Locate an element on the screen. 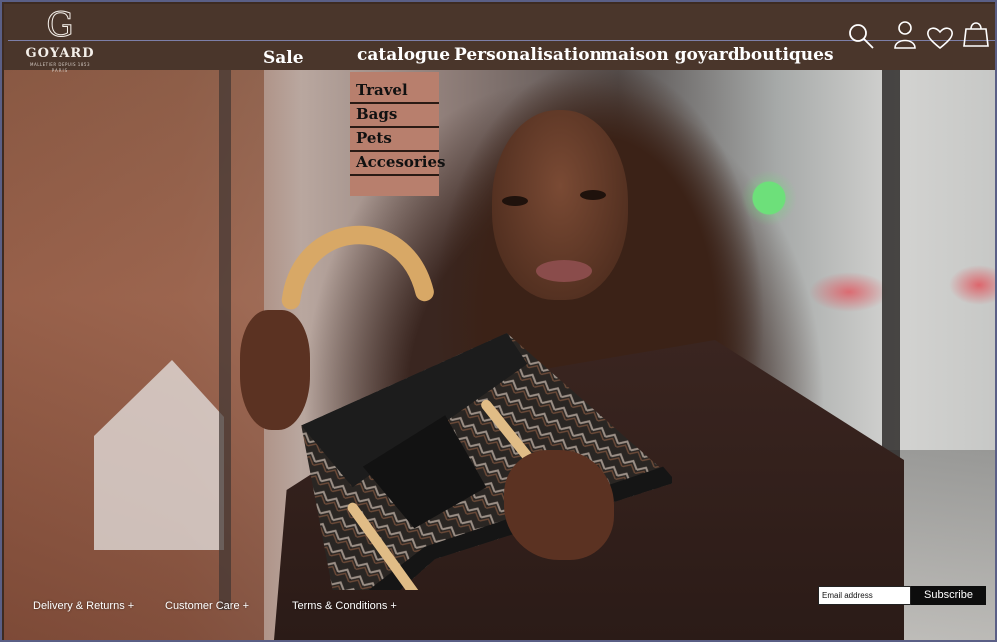  svg-text: G is located at coordinates (59, 25).